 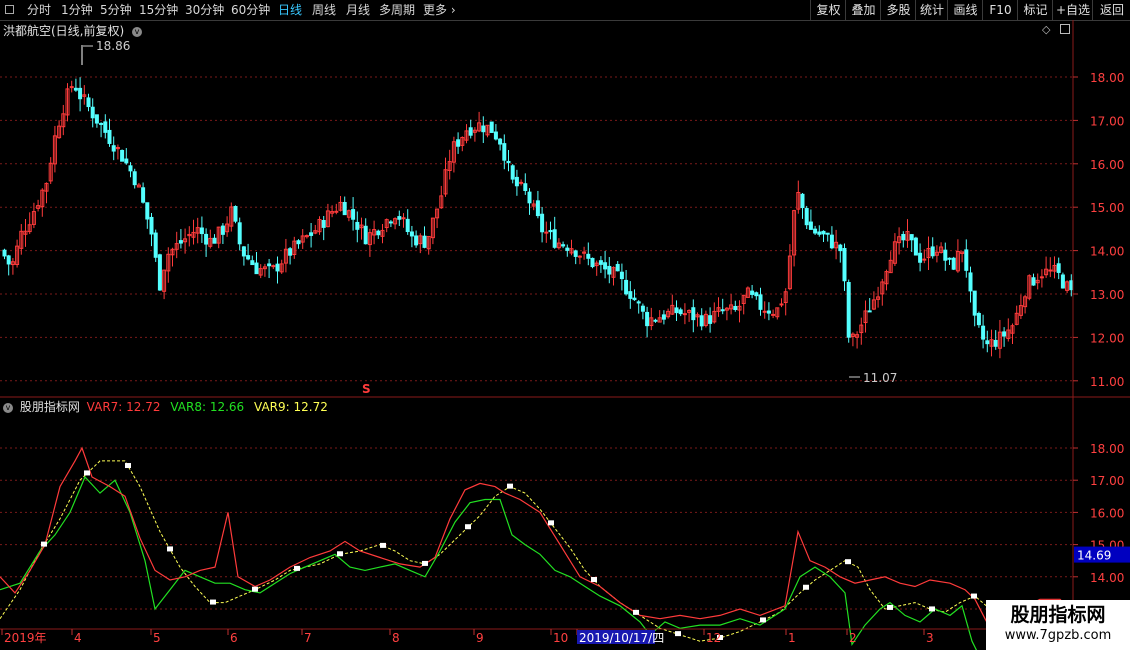 I want to click on period-tab-fenshi: 分时, so click(x=39, y=10).